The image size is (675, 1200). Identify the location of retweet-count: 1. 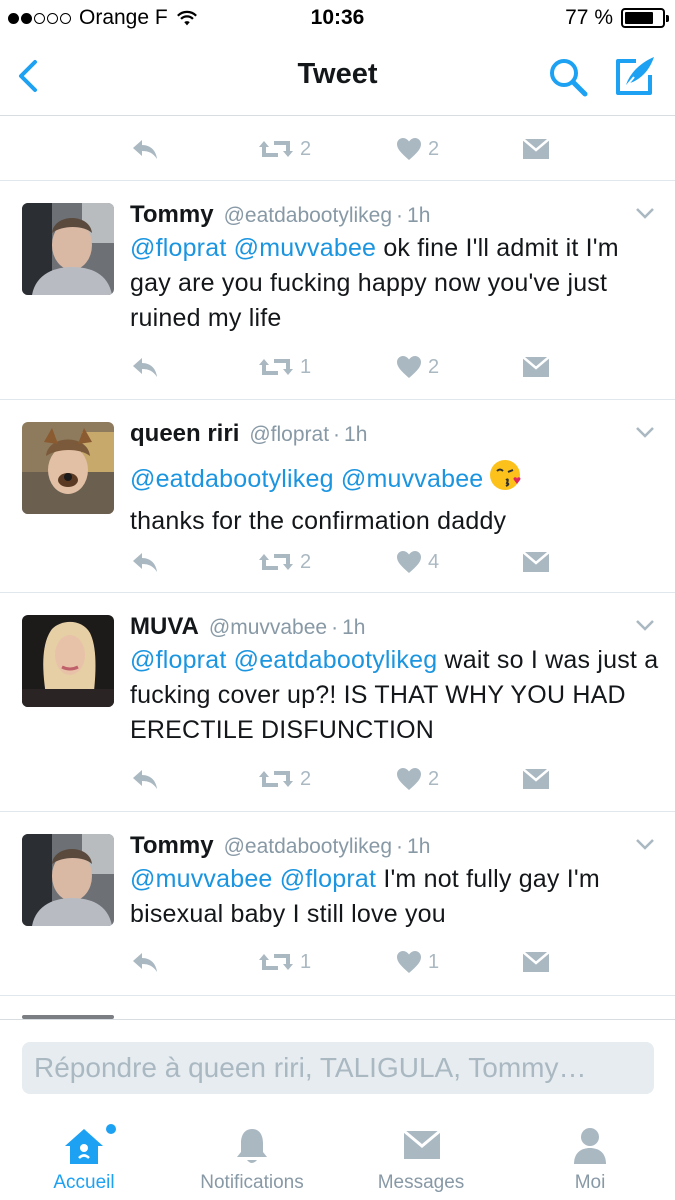
(306, 961).